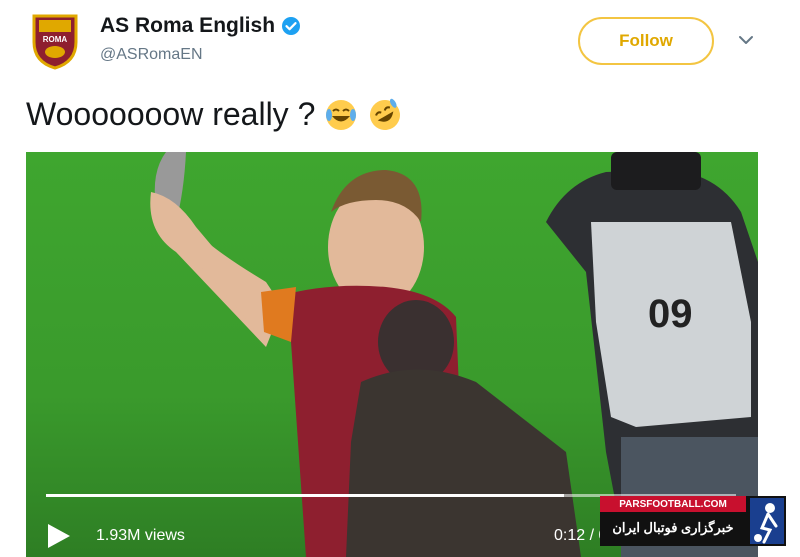 This screenshot has height=557, width=800. What do you see at coordinates (151, 55) in the screenshot?
I see `account-handle: @ASRomaEN` at bounding box center [151, 55].